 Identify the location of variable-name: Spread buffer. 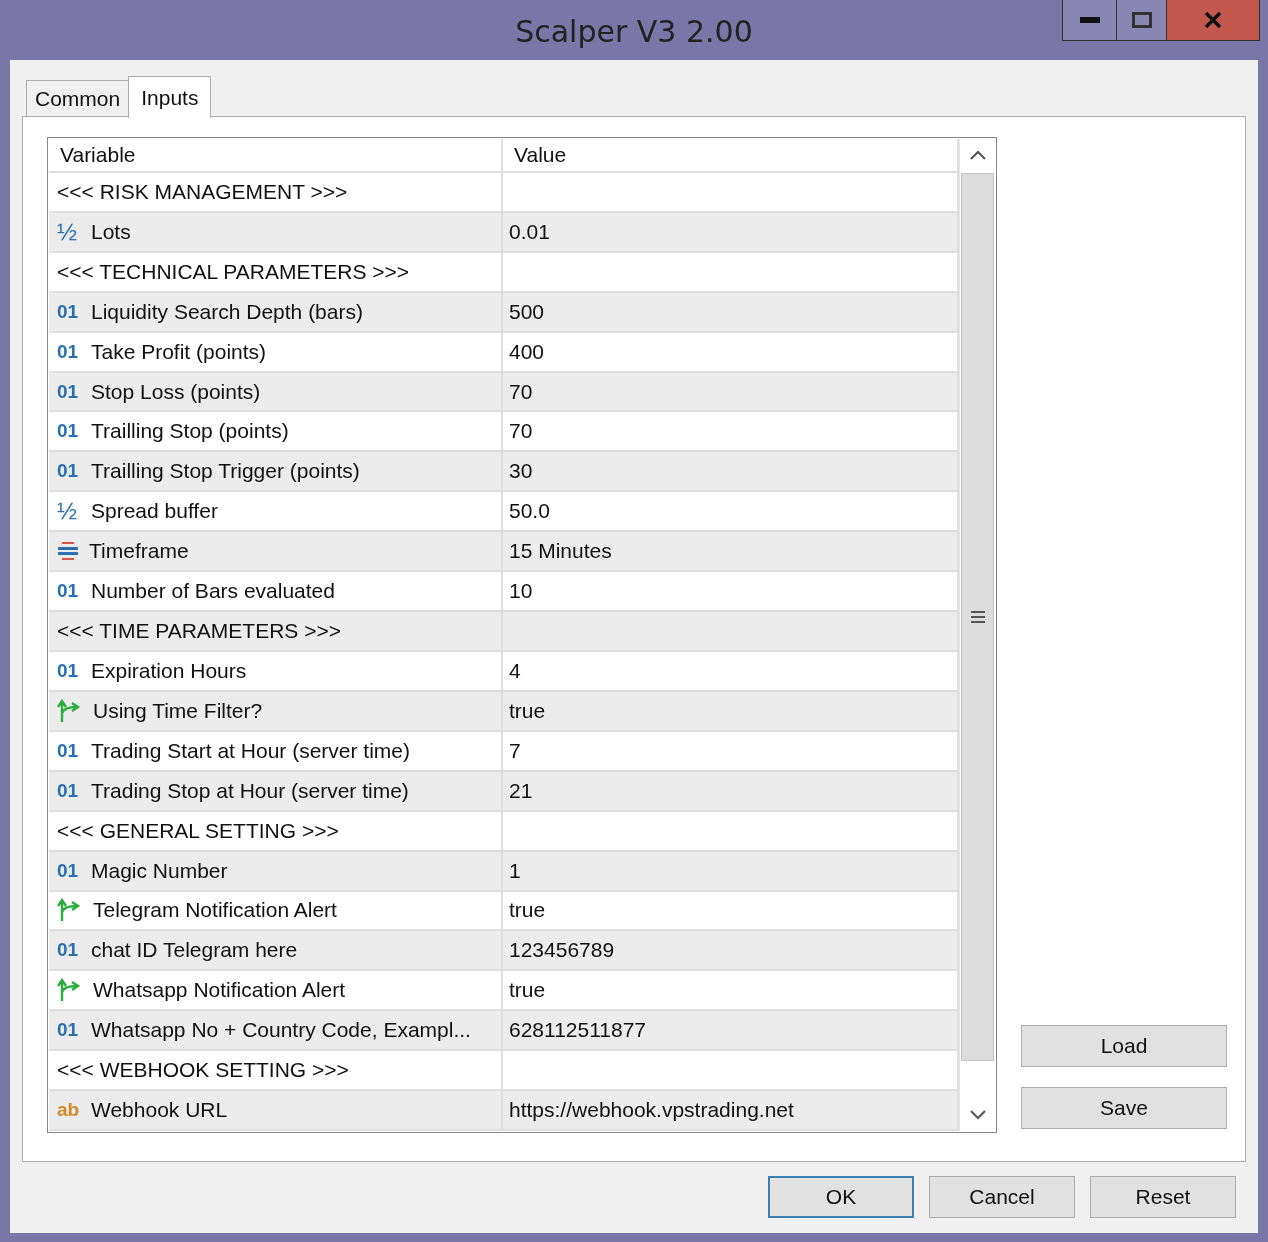
(154, 511).